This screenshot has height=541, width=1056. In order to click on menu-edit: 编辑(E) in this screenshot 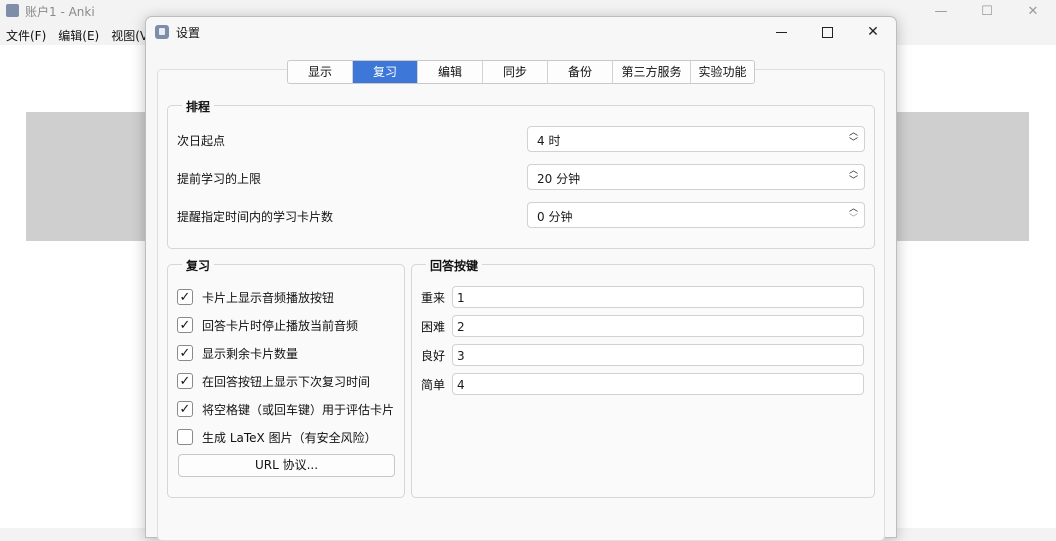, I will do `click(78, 35)`.